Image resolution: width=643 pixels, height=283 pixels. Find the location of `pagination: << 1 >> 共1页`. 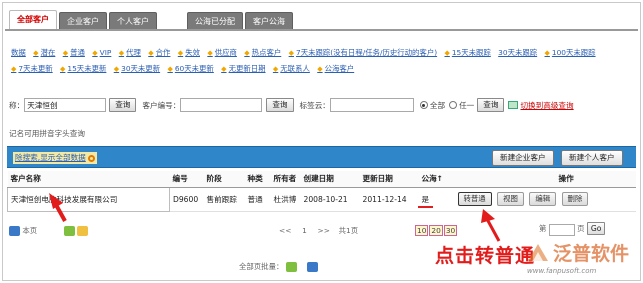

pagination: << 1 >> 共1页 is located at coordinates (318, 230).